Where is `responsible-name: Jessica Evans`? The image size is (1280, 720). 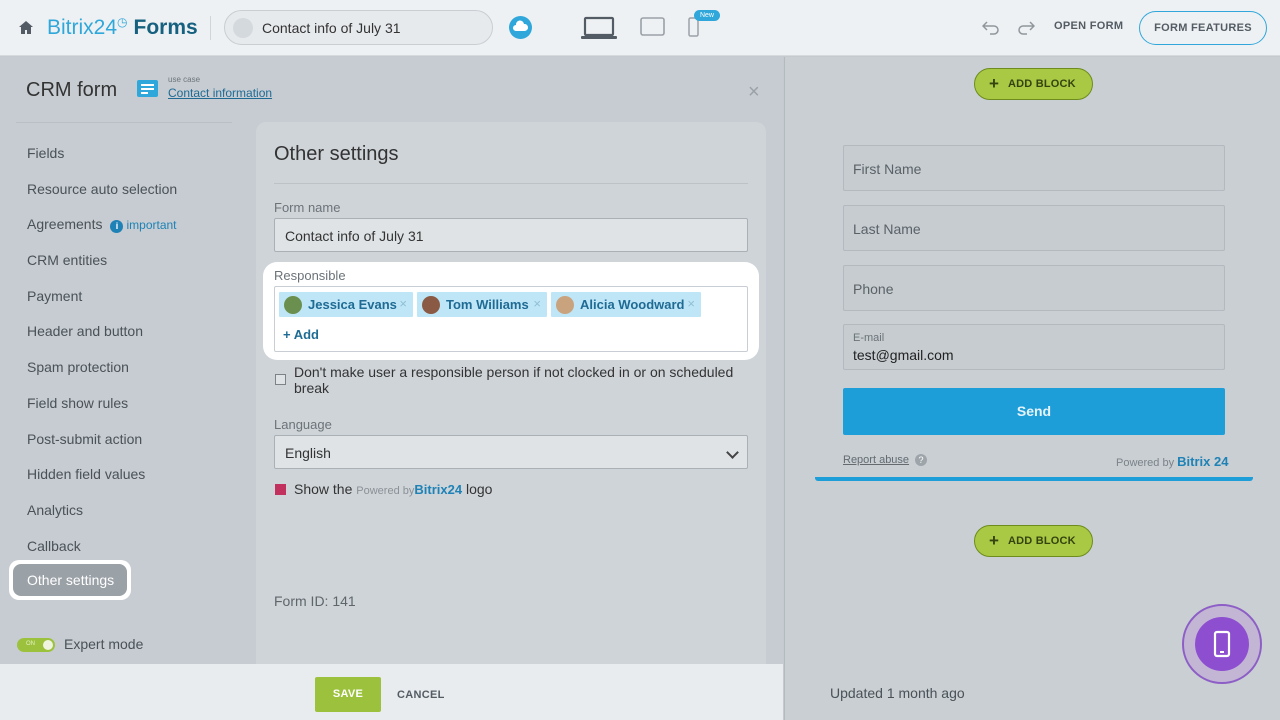 responsible-name: Jessica Evans is located at coordinates (352, 304).